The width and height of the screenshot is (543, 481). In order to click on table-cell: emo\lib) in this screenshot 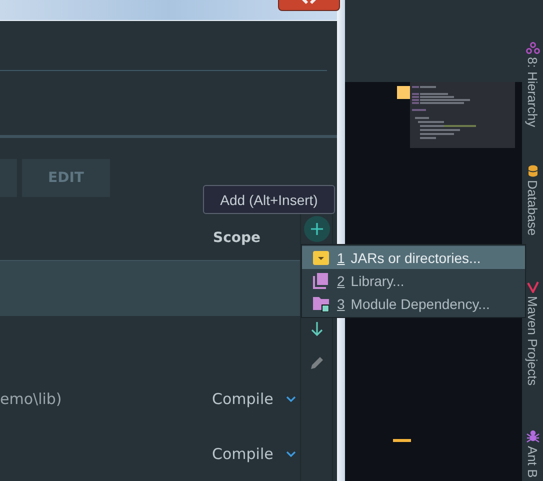, I will do `click(31, 399)`.